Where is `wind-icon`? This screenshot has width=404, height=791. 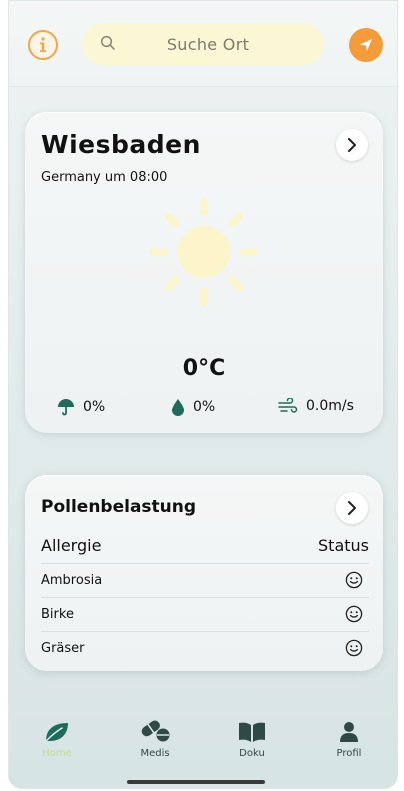 wind-icon is located at coordinates (288, 405).